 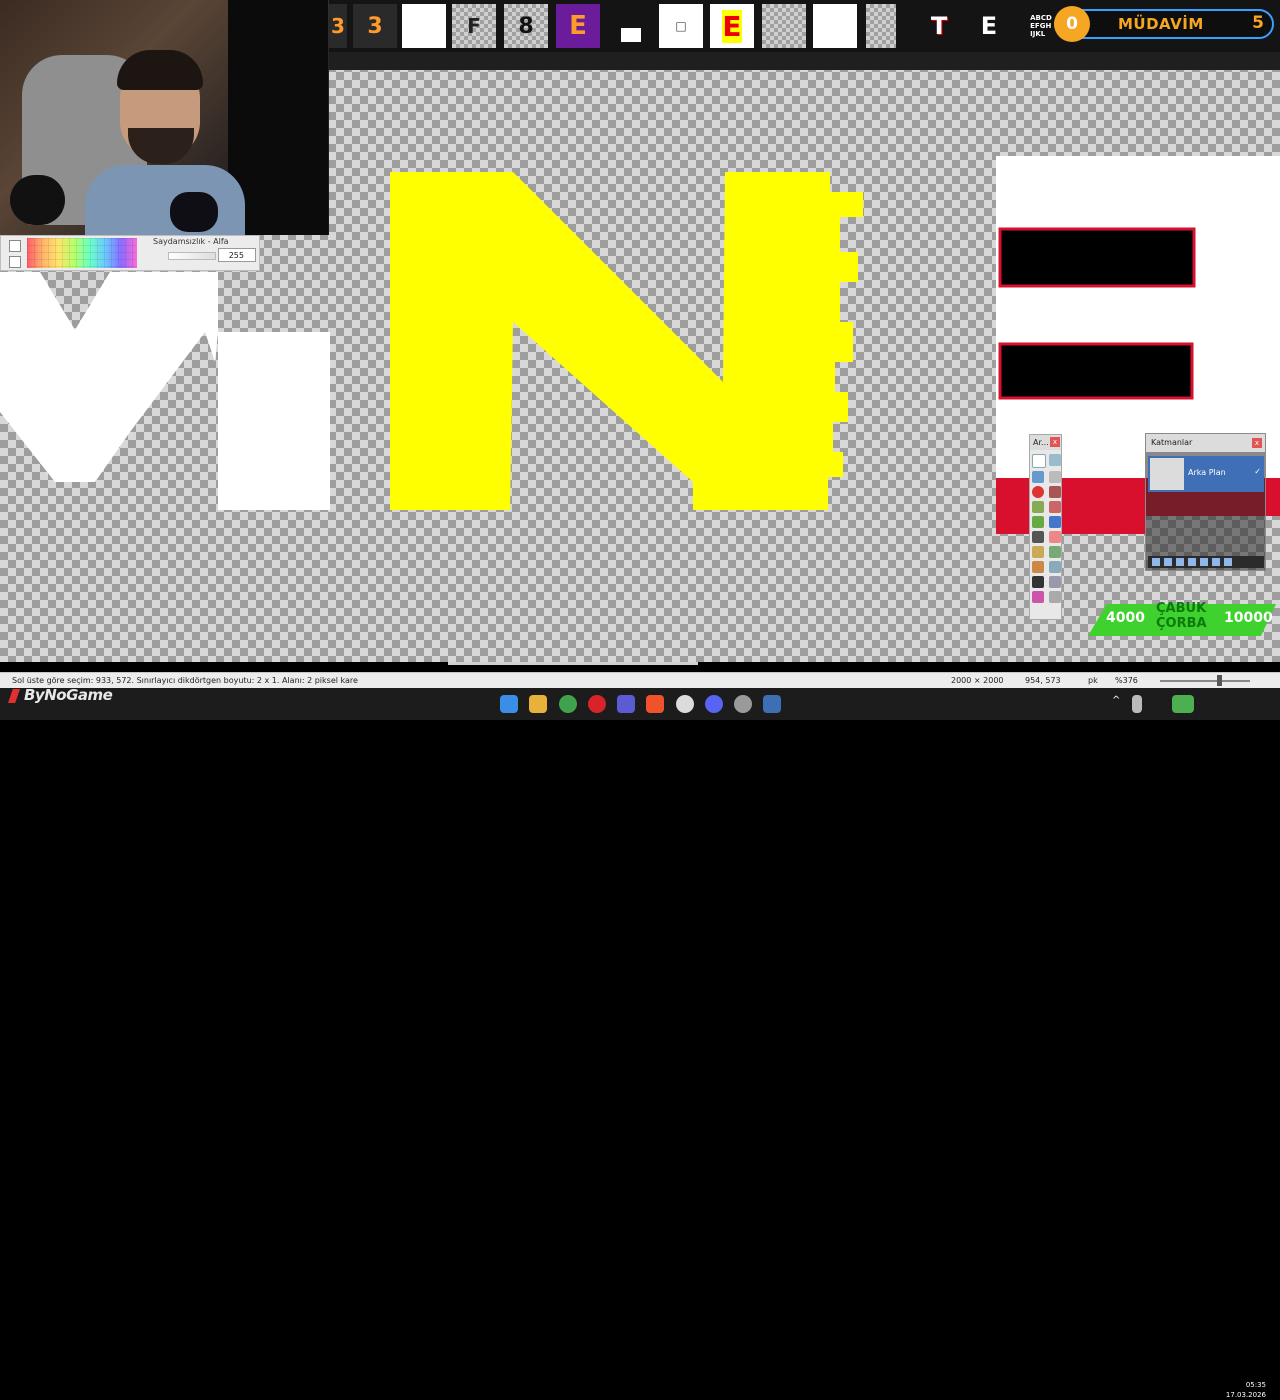 What do you see at coordinates (37, 200) in the screenshot?
I see `microphone` at bounding box center [37, 200].